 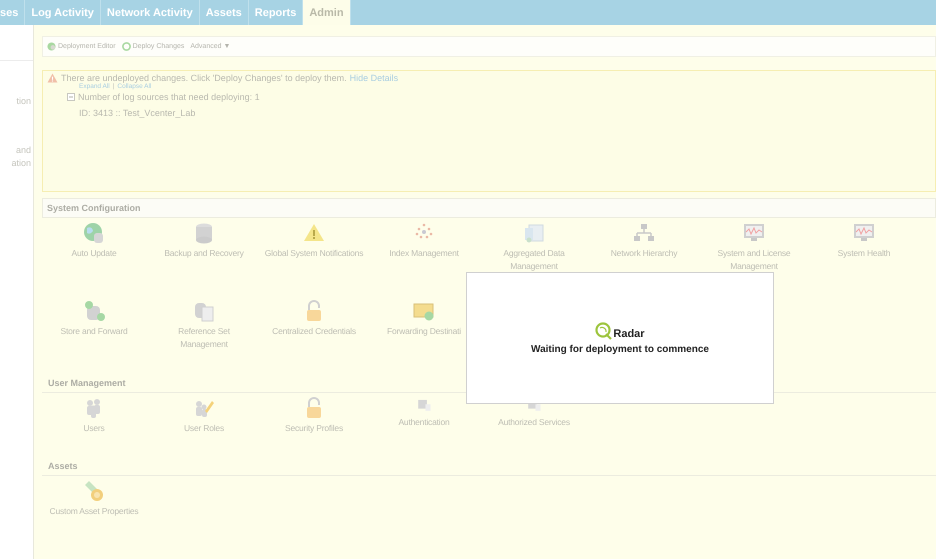 What do you see at coordinates (16, 101) in the screenshot?
I see `sidebar-item: tion` at bounding box center [16, 101].